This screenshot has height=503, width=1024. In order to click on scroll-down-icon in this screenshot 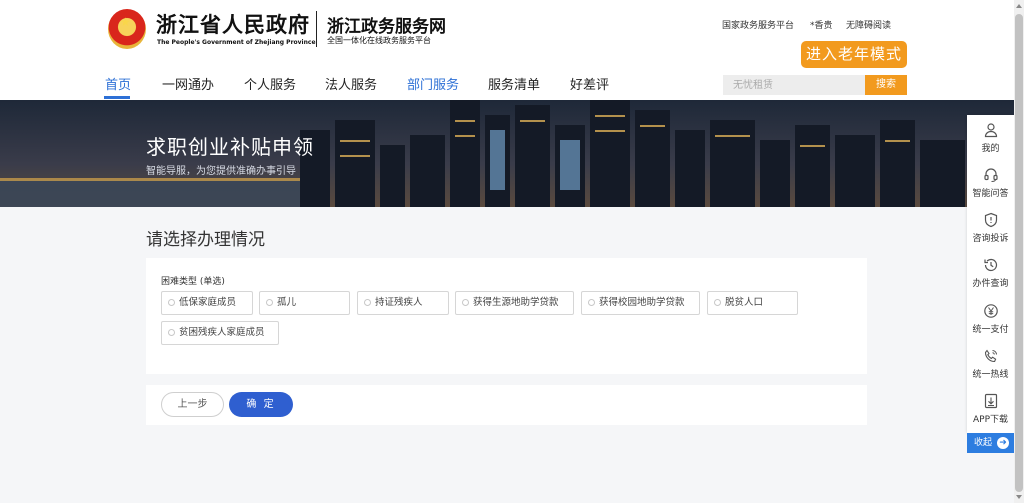, I will do `click(1019, 497)`.